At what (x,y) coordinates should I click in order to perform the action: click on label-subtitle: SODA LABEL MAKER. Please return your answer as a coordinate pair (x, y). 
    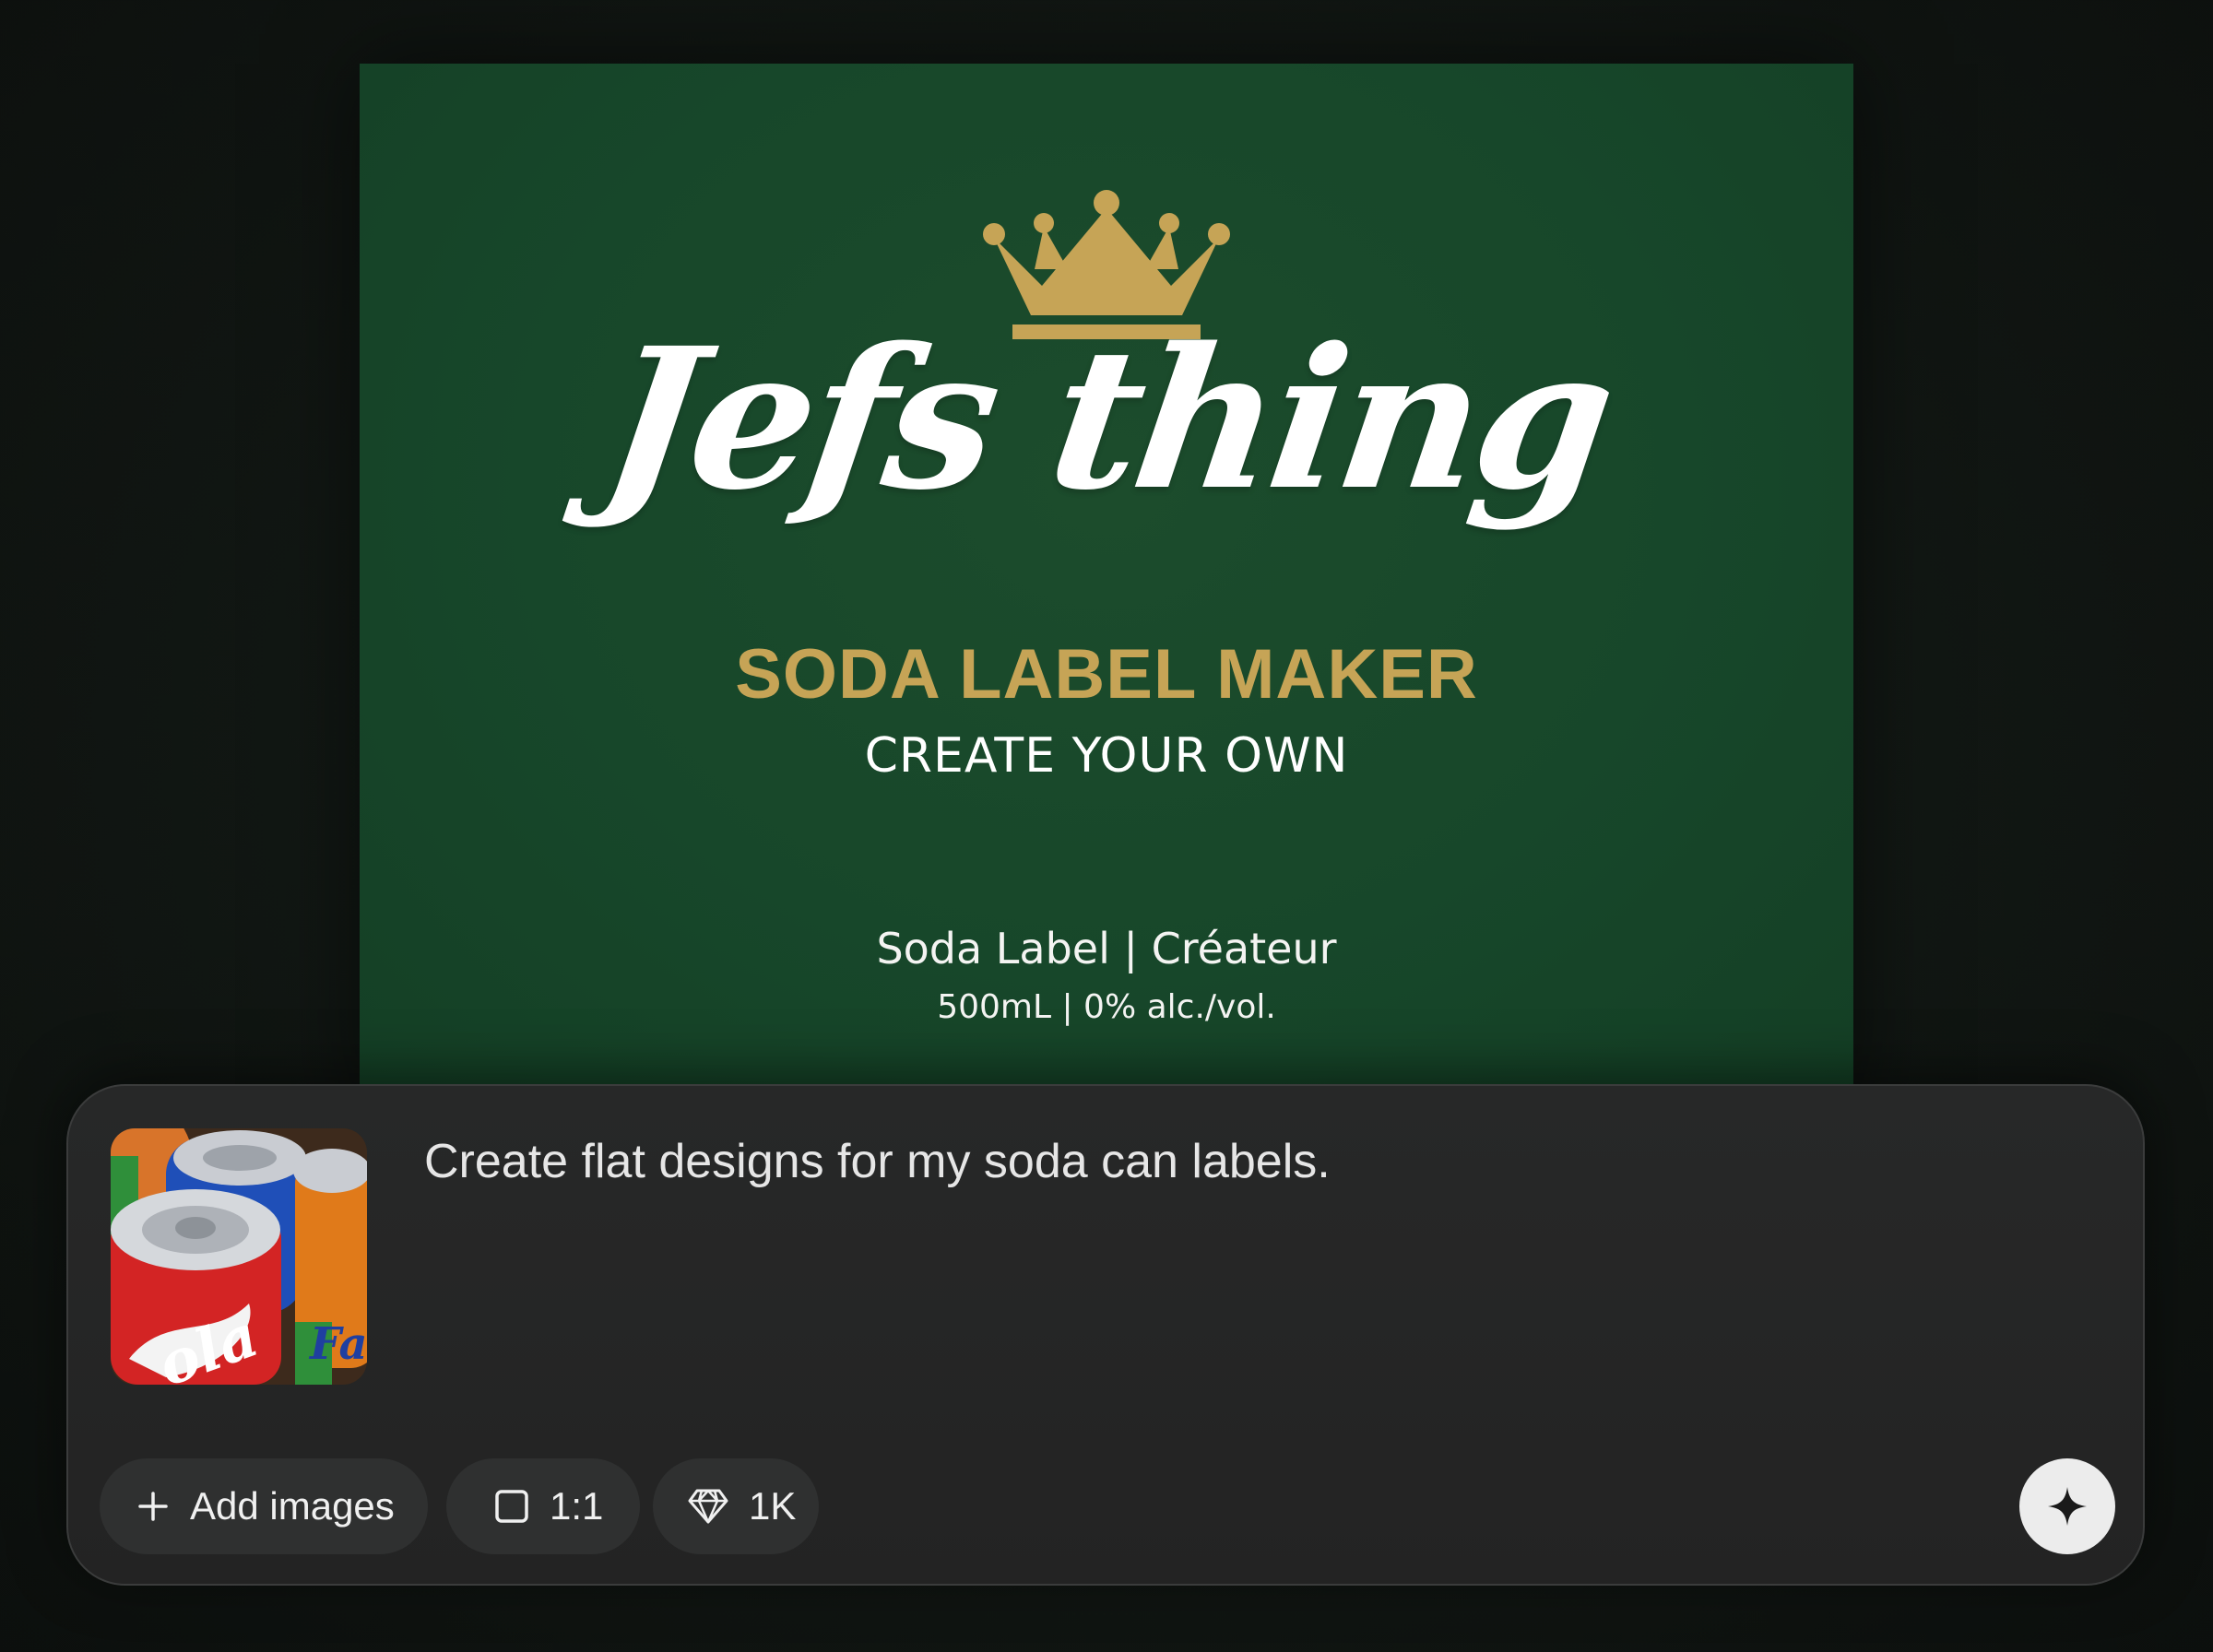
    Looking at the image, I should click on (1106, 674).